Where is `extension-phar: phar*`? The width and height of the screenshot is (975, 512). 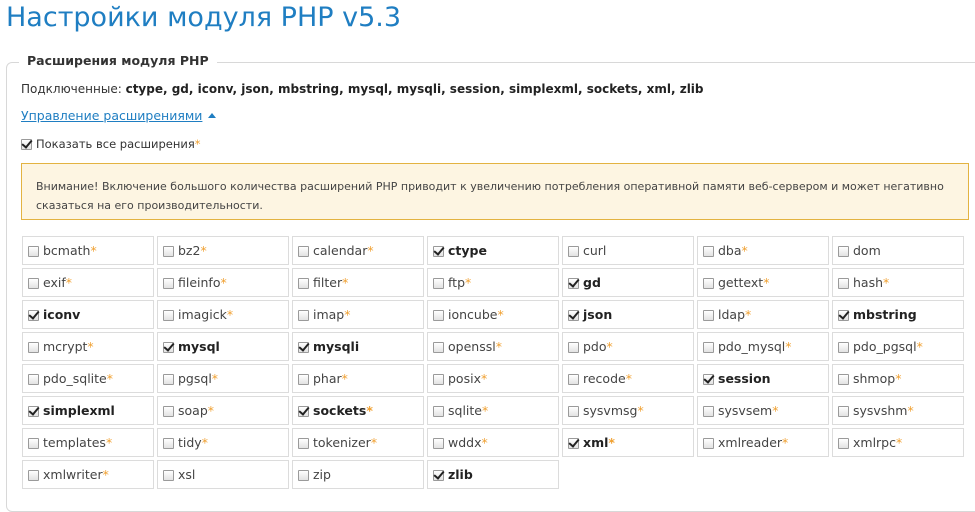 extension-phar: phar* is located at coordinates (358, 378).